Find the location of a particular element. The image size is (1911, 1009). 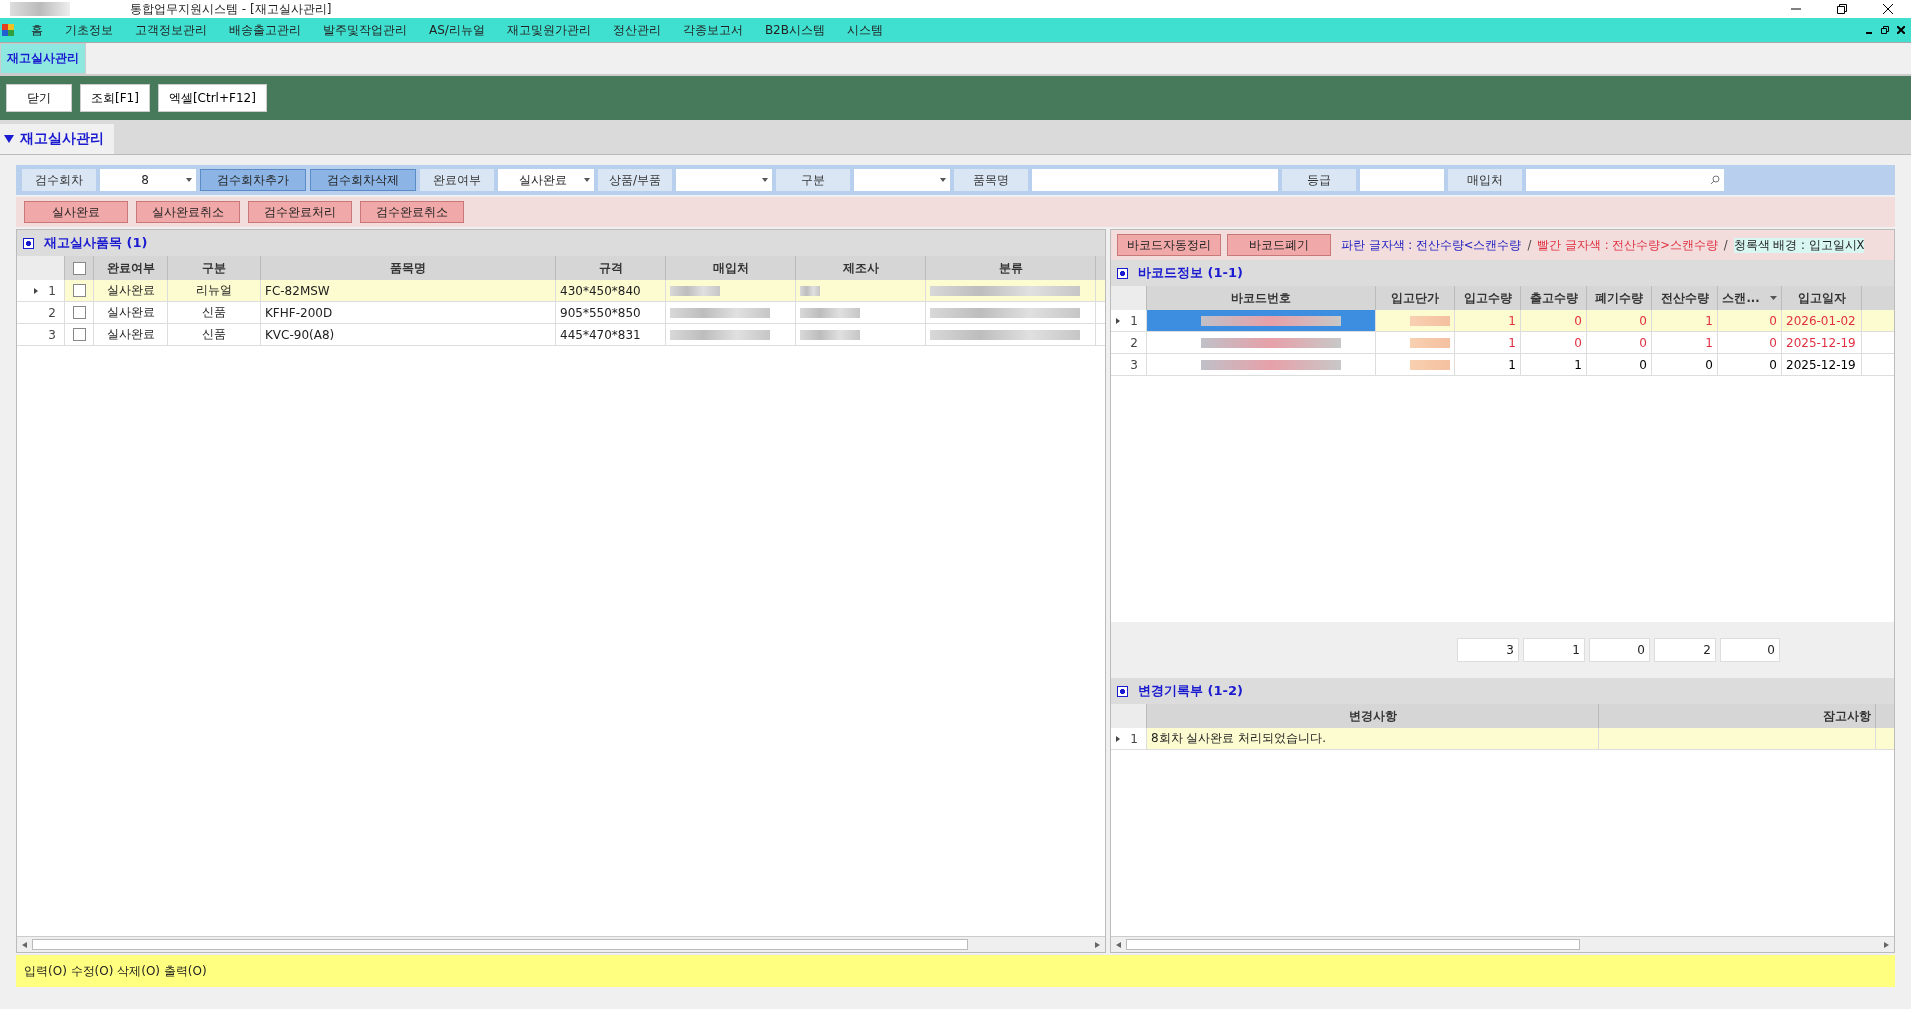

legend-text: 파란 글자색 : 전산수량<스캔수량 is located at coordinates (1431, 245).